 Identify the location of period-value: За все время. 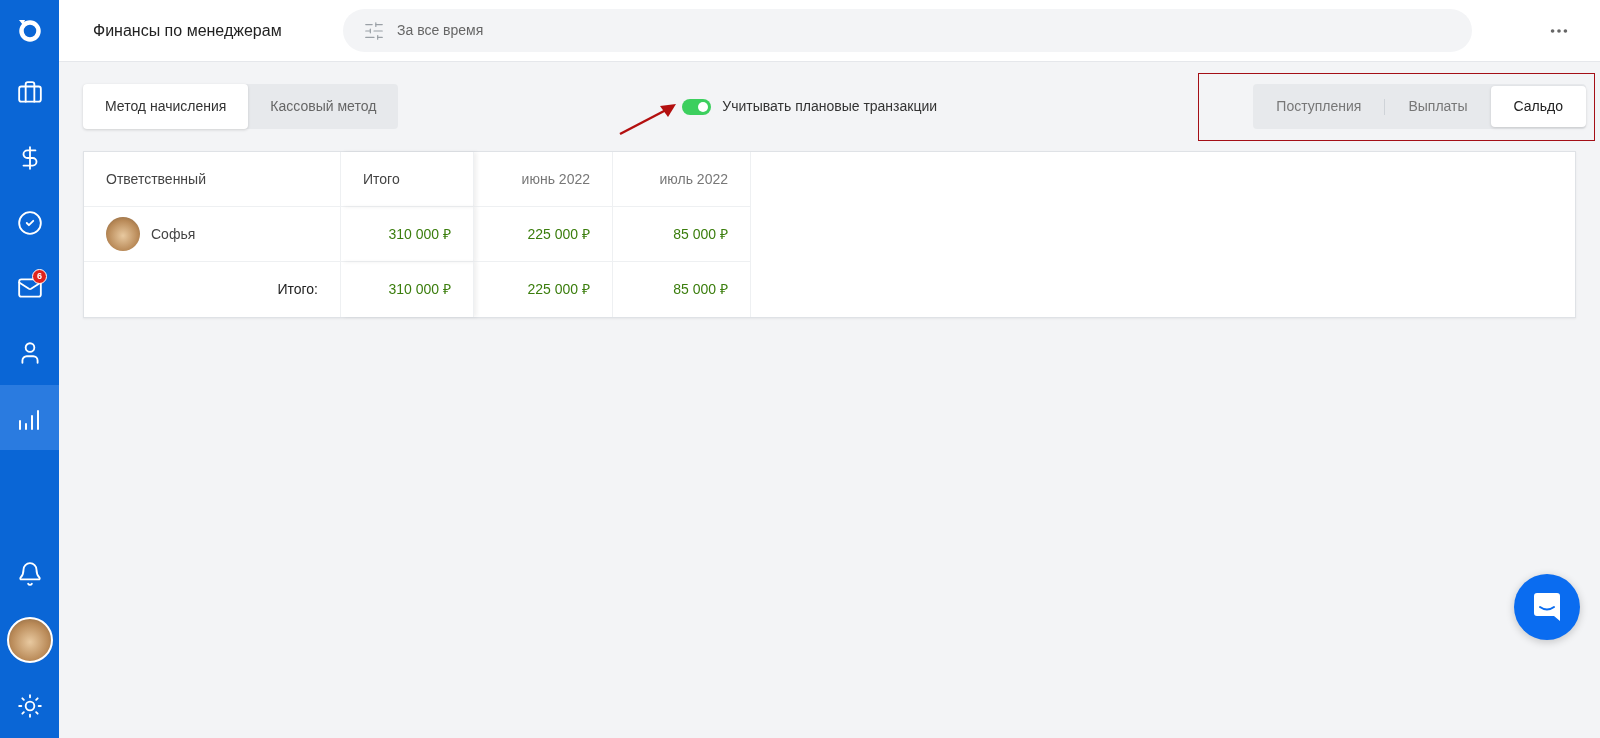
(440, 30).